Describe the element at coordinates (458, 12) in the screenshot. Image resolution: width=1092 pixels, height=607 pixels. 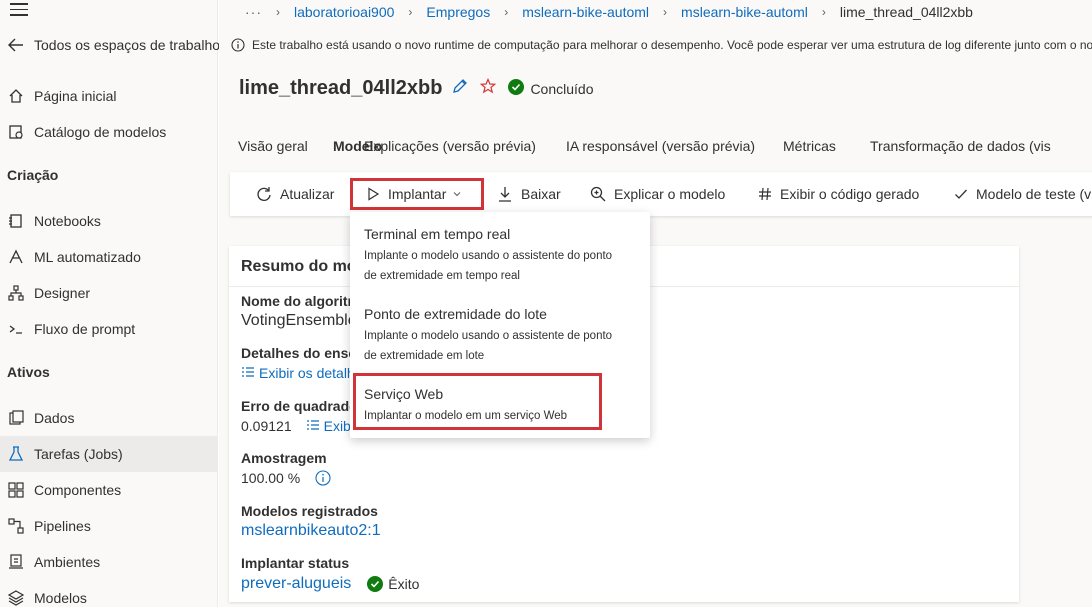
I see `breadcrumb-jobs: Empregos` at that location.